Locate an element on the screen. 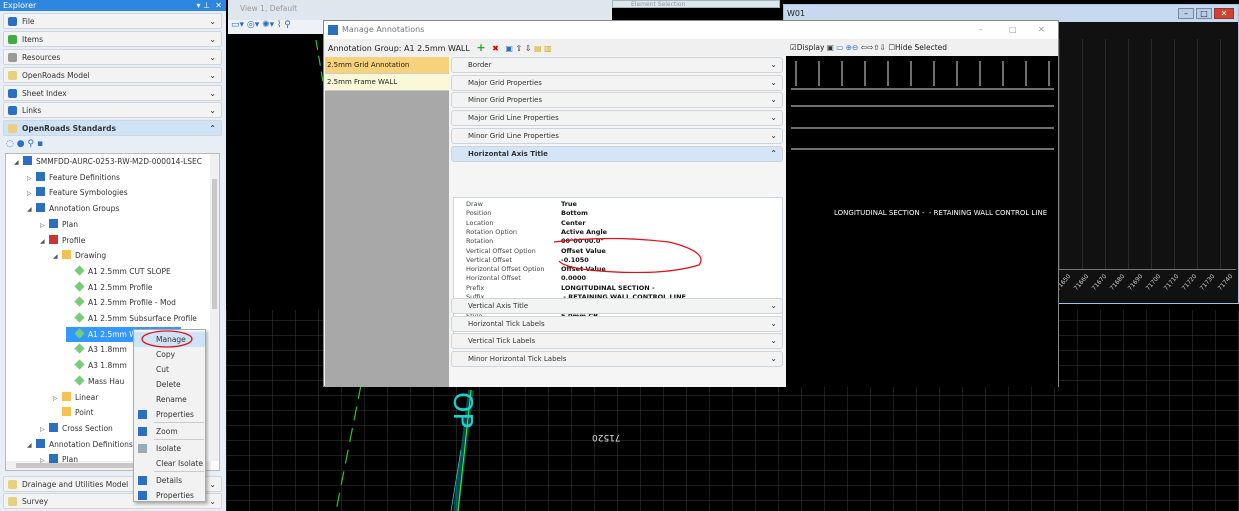  section-vertical-axis-title: Vertical Axis Title ⌄ is located at coordinates (617, 306).